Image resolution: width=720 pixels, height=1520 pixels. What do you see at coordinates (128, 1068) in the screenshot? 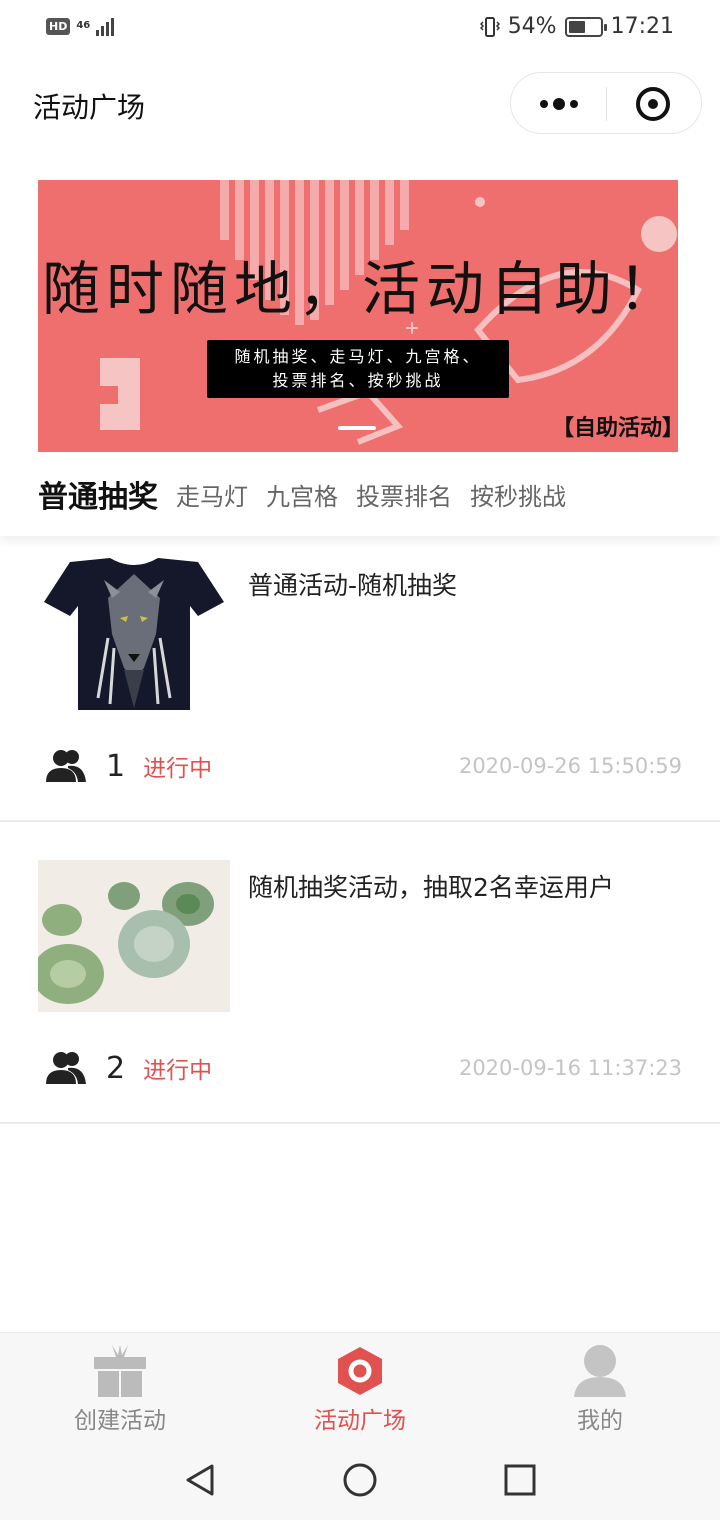
I see `activity-meta: 2 进行中` at bounding box center [128, 1068].